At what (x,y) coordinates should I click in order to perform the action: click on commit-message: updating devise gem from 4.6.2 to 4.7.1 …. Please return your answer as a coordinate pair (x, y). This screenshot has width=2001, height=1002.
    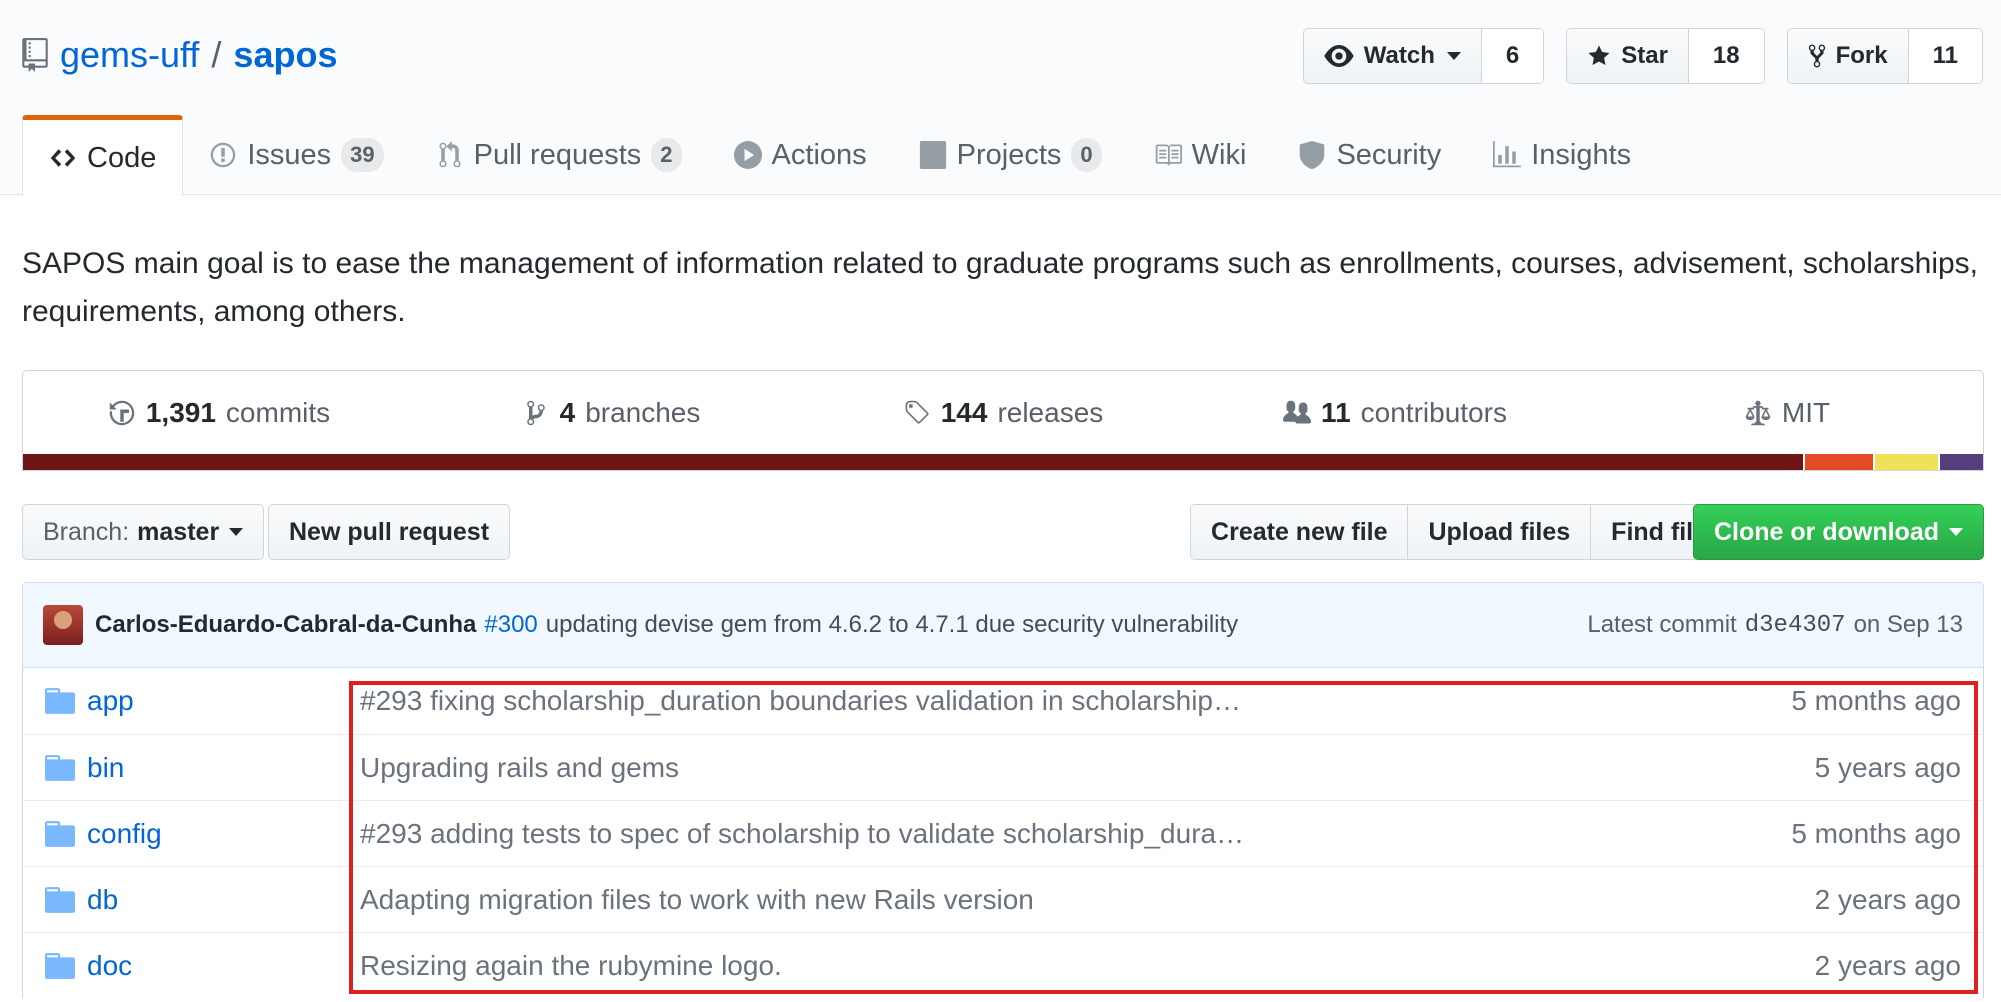
    Looking at the image, I should click on (892, 625).